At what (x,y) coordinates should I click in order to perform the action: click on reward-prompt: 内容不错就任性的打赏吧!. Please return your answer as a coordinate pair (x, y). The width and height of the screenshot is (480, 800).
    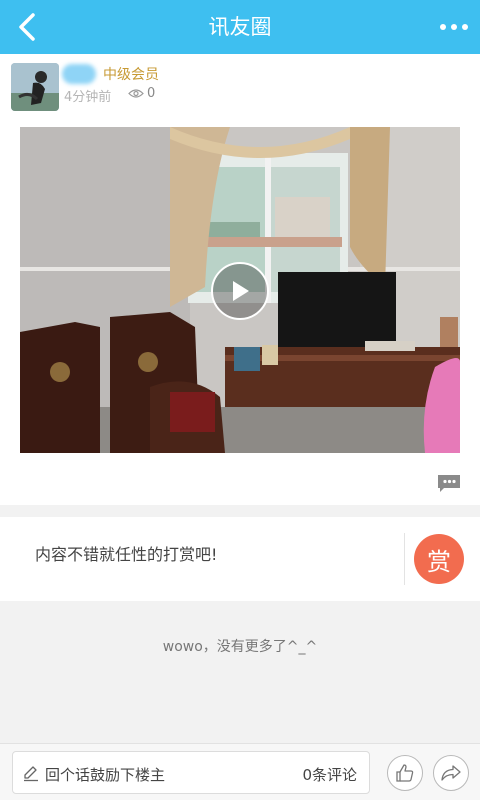
    Looking at the image, I should click on (126, 554).